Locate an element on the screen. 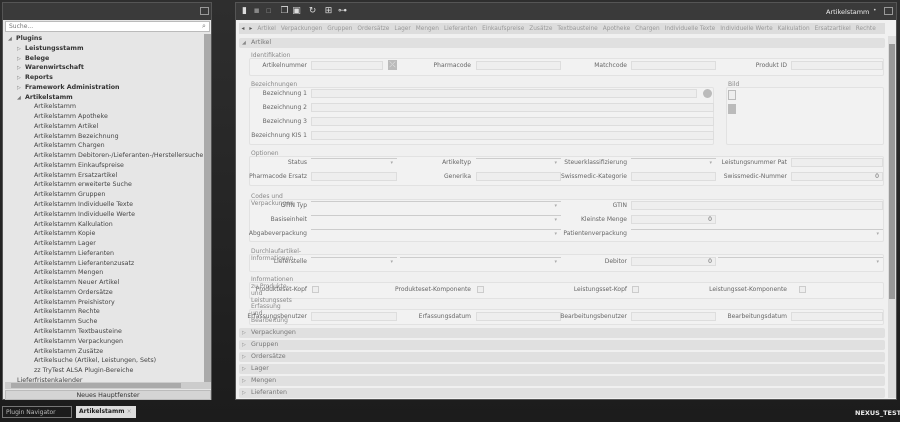 This screenshot has width=900, height=422. tab-scroll-right: ▸ is located at coordinates (251, 29).